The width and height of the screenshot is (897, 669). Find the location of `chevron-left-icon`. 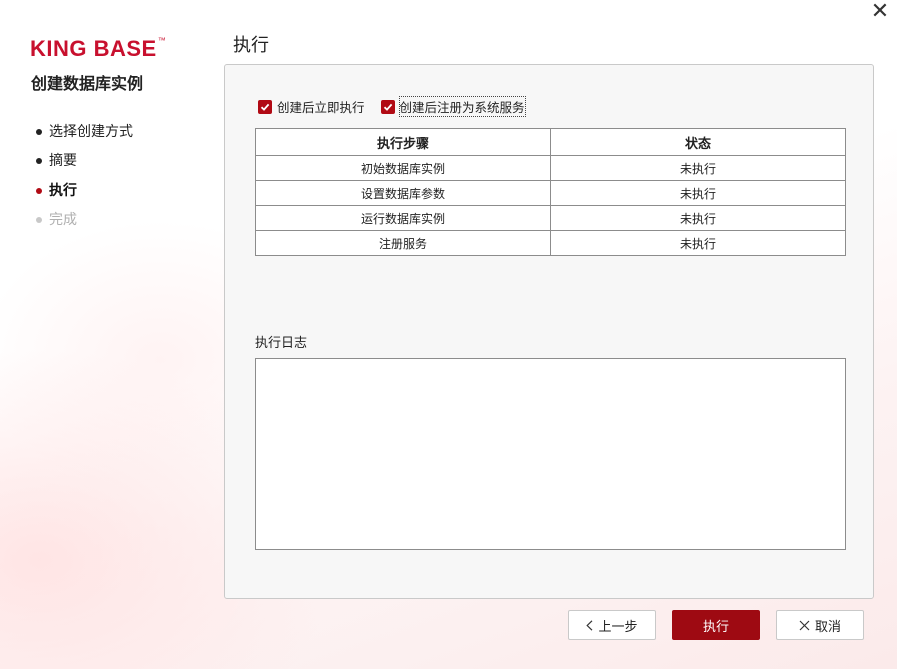

chevron-left-icon is located at coordinates (589, 625).